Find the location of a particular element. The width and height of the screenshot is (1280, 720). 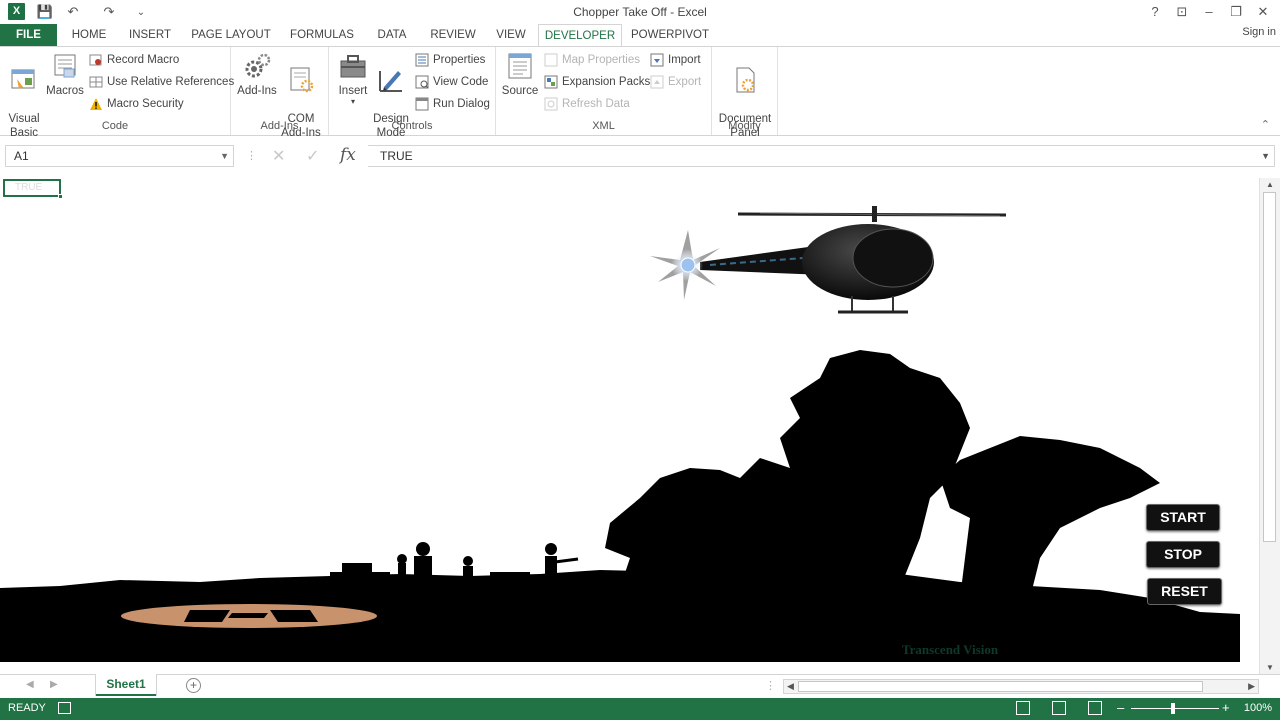

refresh-data-button: Refresh Data is located at coordinates (587, 104).